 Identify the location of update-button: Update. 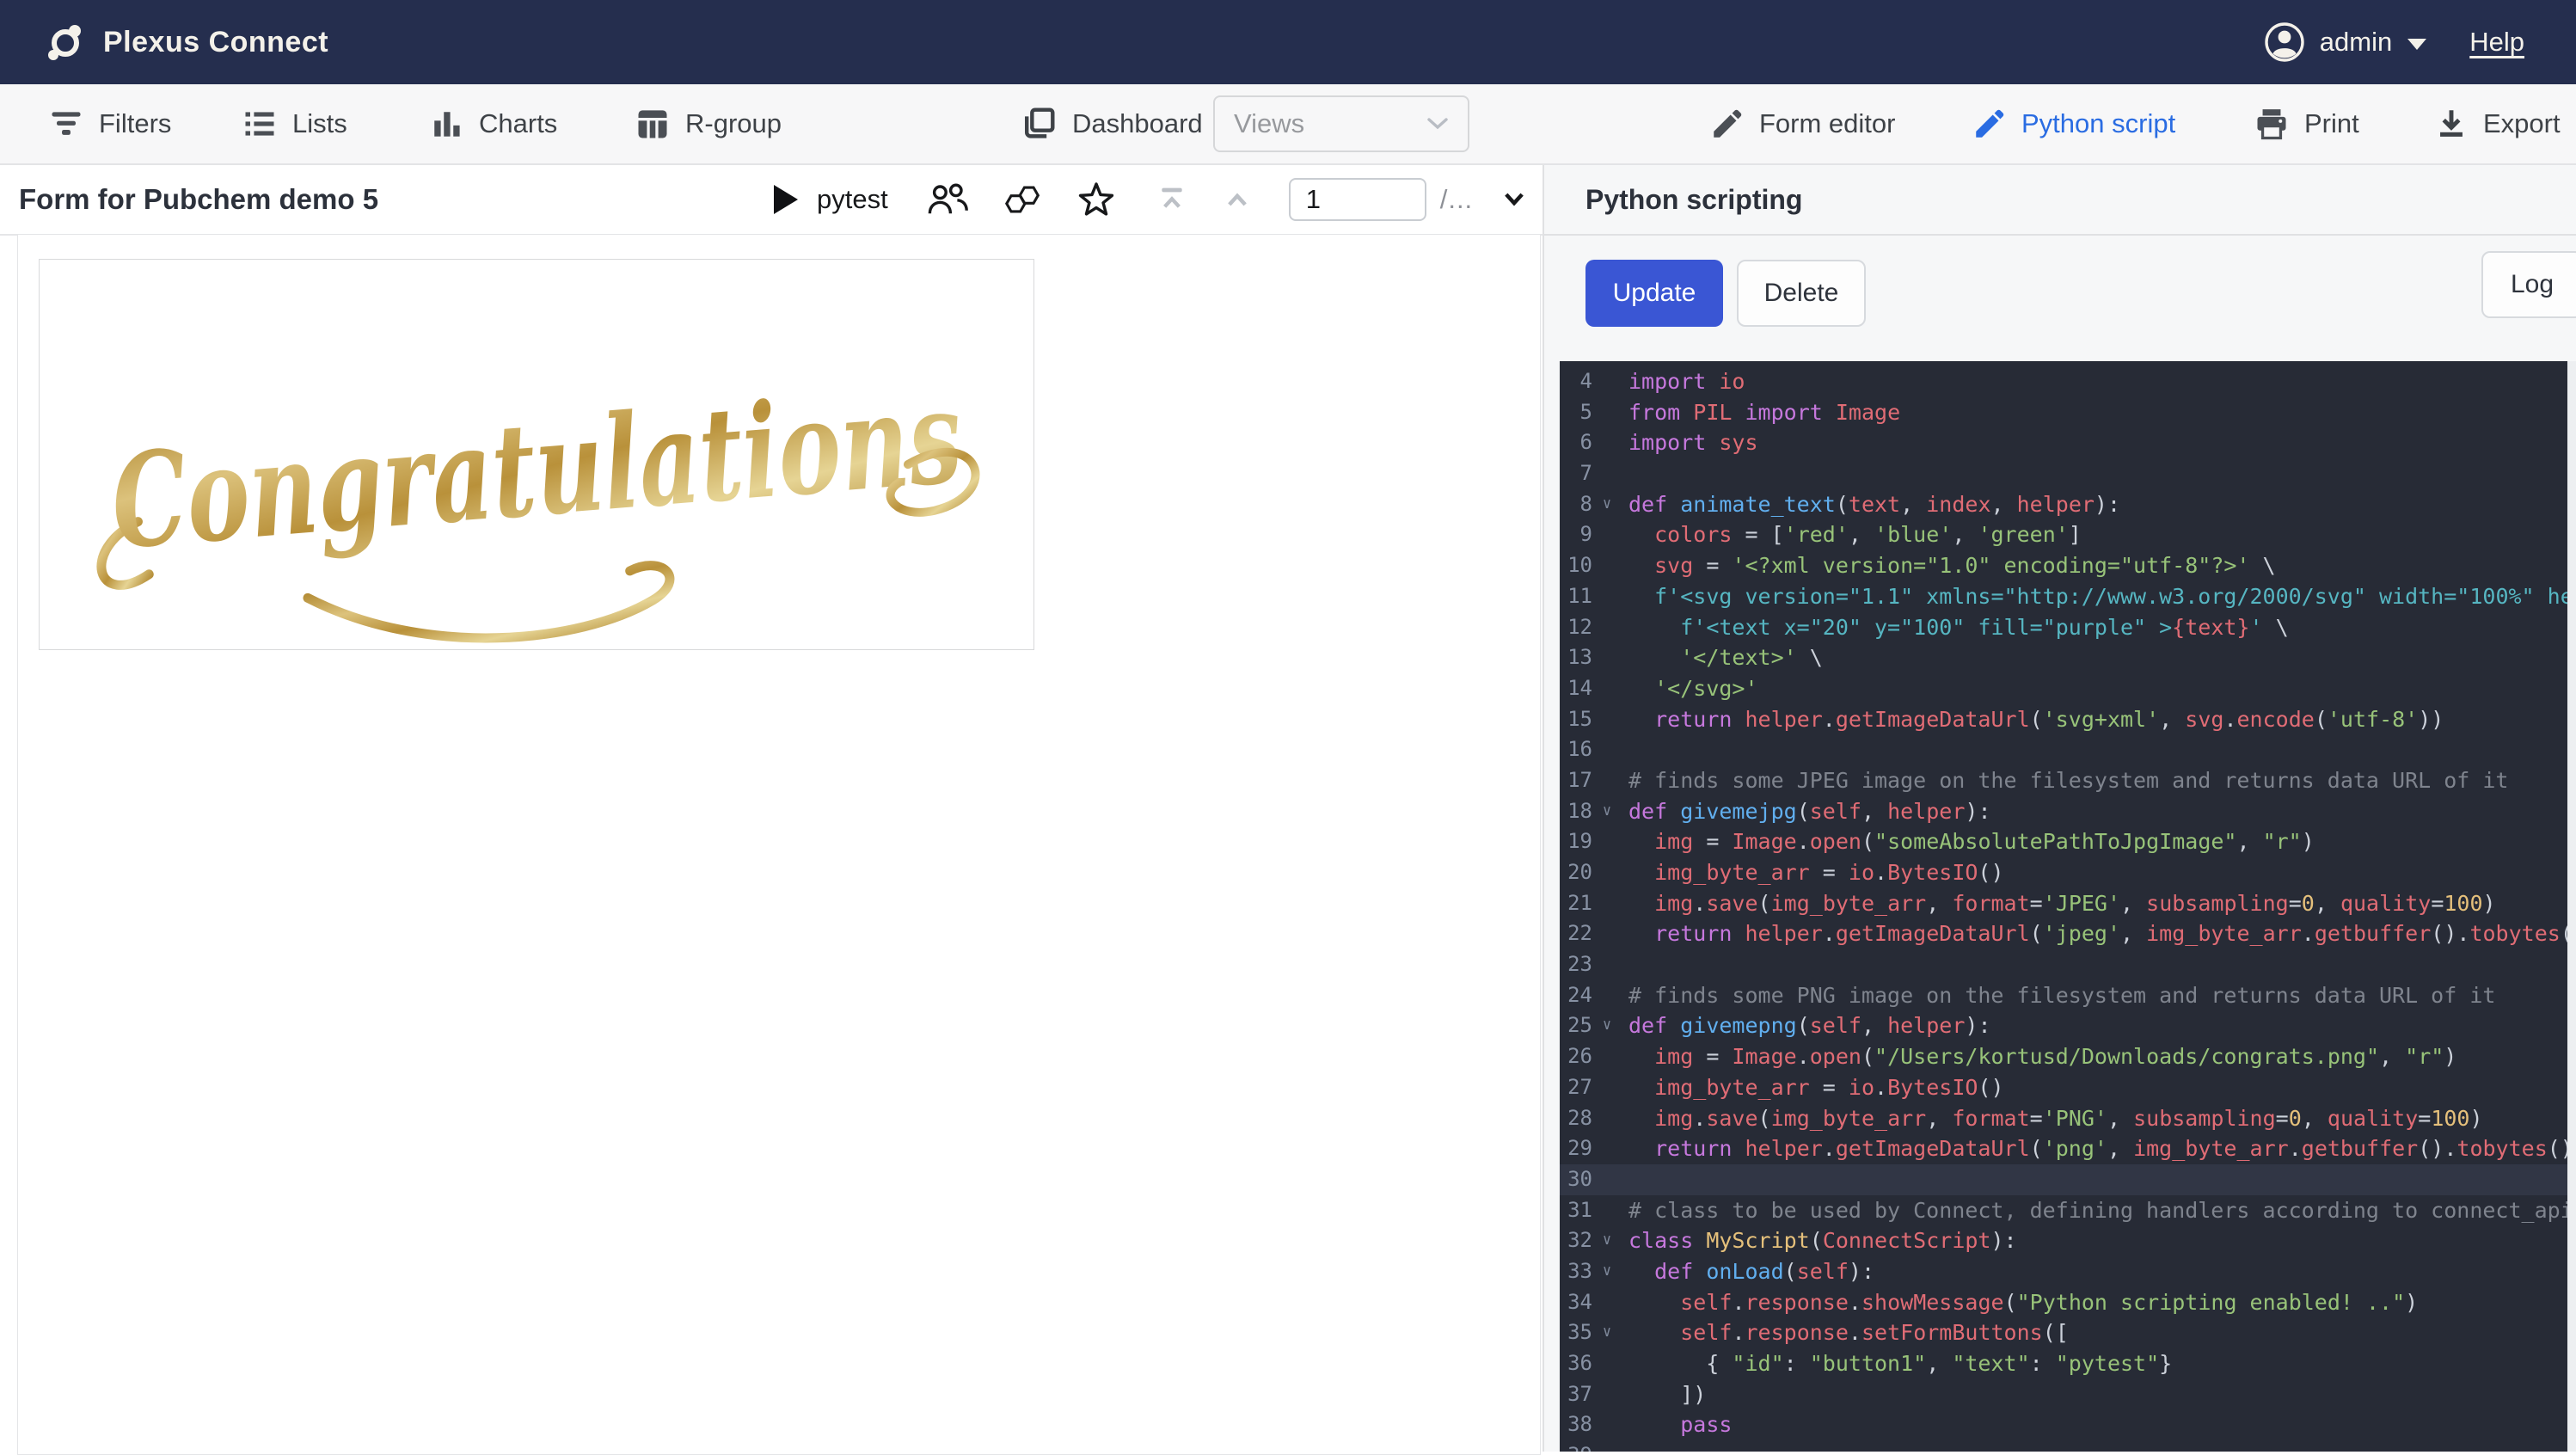
(1654, 293).